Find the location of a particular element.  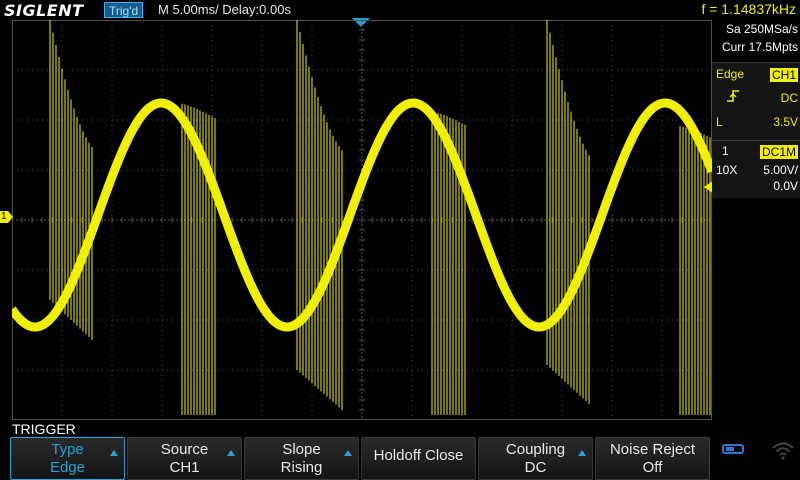

trigger-source-tag: CH1 is located at coordinates (783, 75).